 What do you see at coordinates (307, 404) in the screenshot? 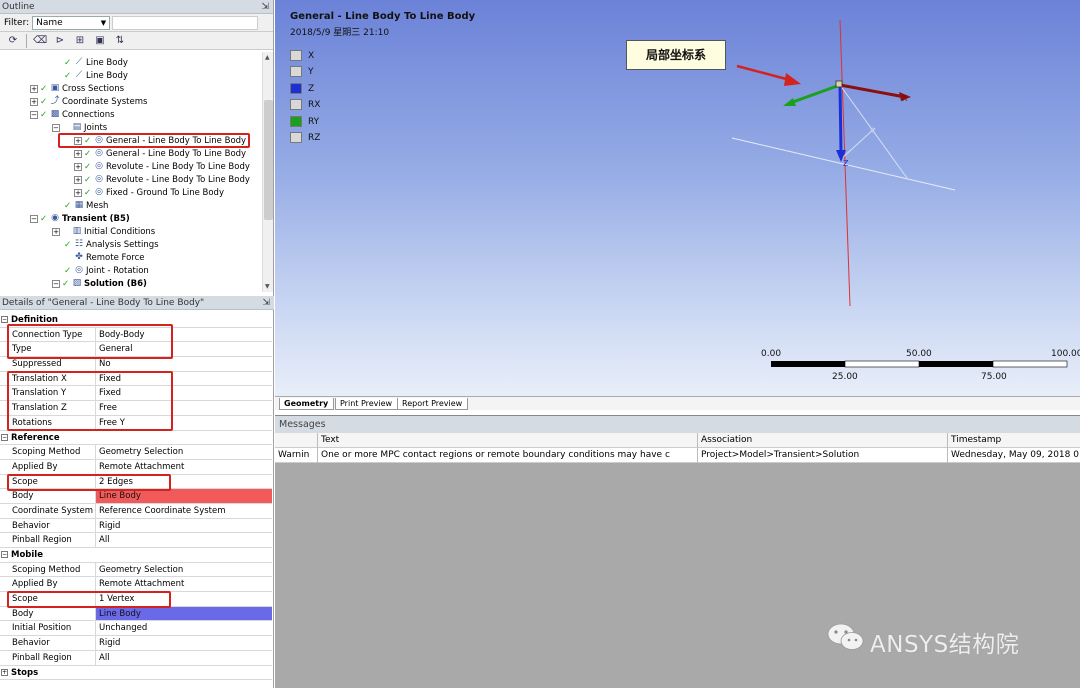
I see `tab-geometry: Geometry` at bounding box center [307, 404].